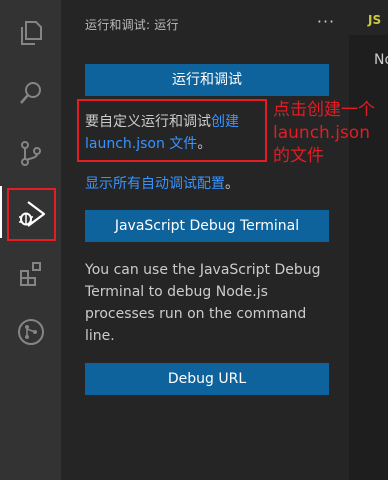 Image resolution: width=388 pixels, height=480 pixels. I want to click on show-all-text: 显示所有自动调试配置。, so click(210, 184).